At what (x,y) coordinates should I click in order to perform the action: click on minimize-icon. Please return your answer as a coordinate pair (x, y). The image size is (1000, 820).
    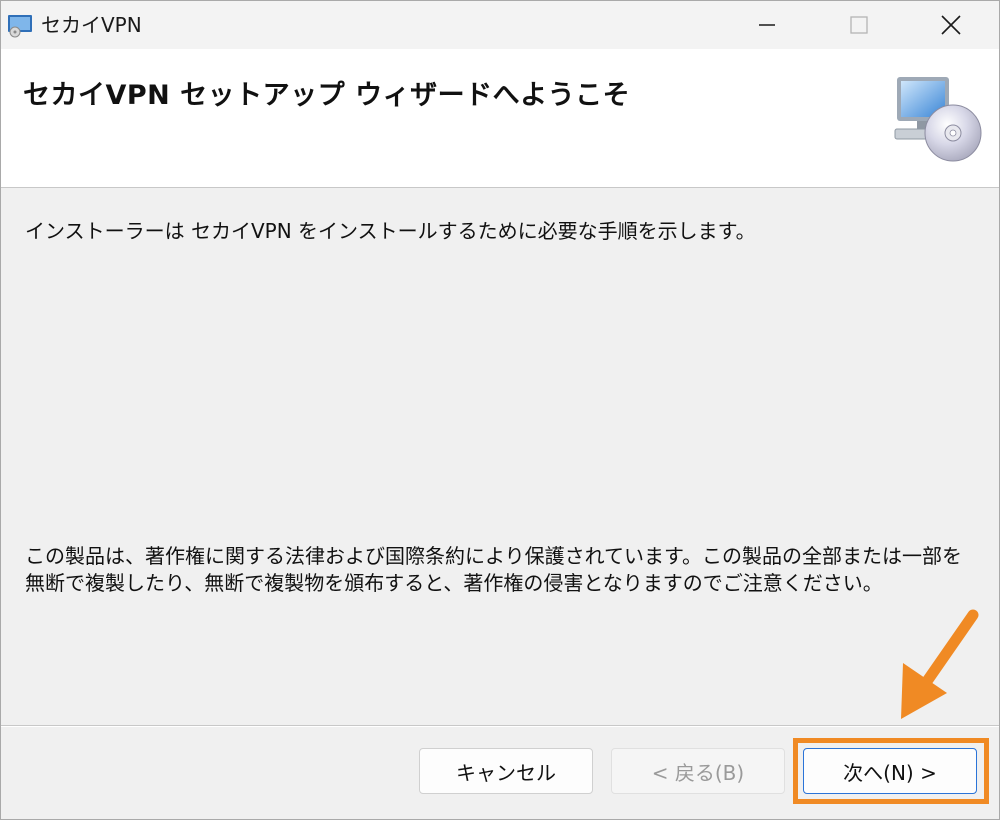
    Looking at the image, I should click on (767, 25).